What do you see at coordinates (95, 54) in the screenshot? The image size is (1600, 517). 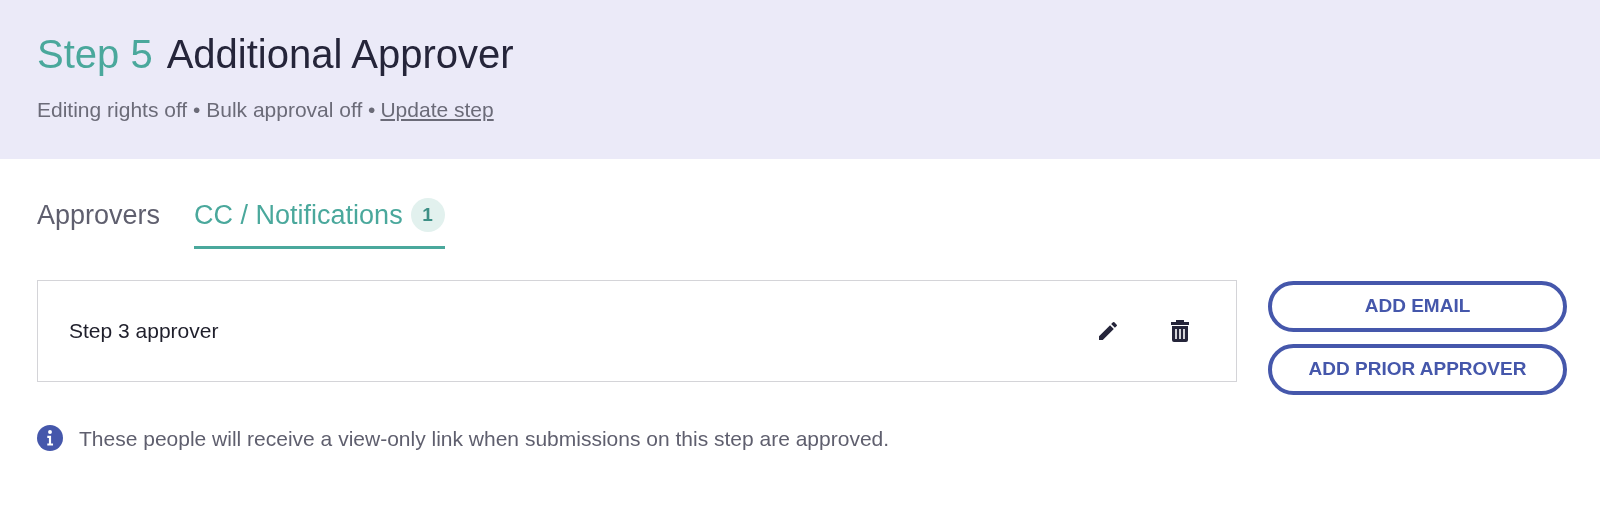 I see `step-label: Step 5` at bounding box center [95, 54].